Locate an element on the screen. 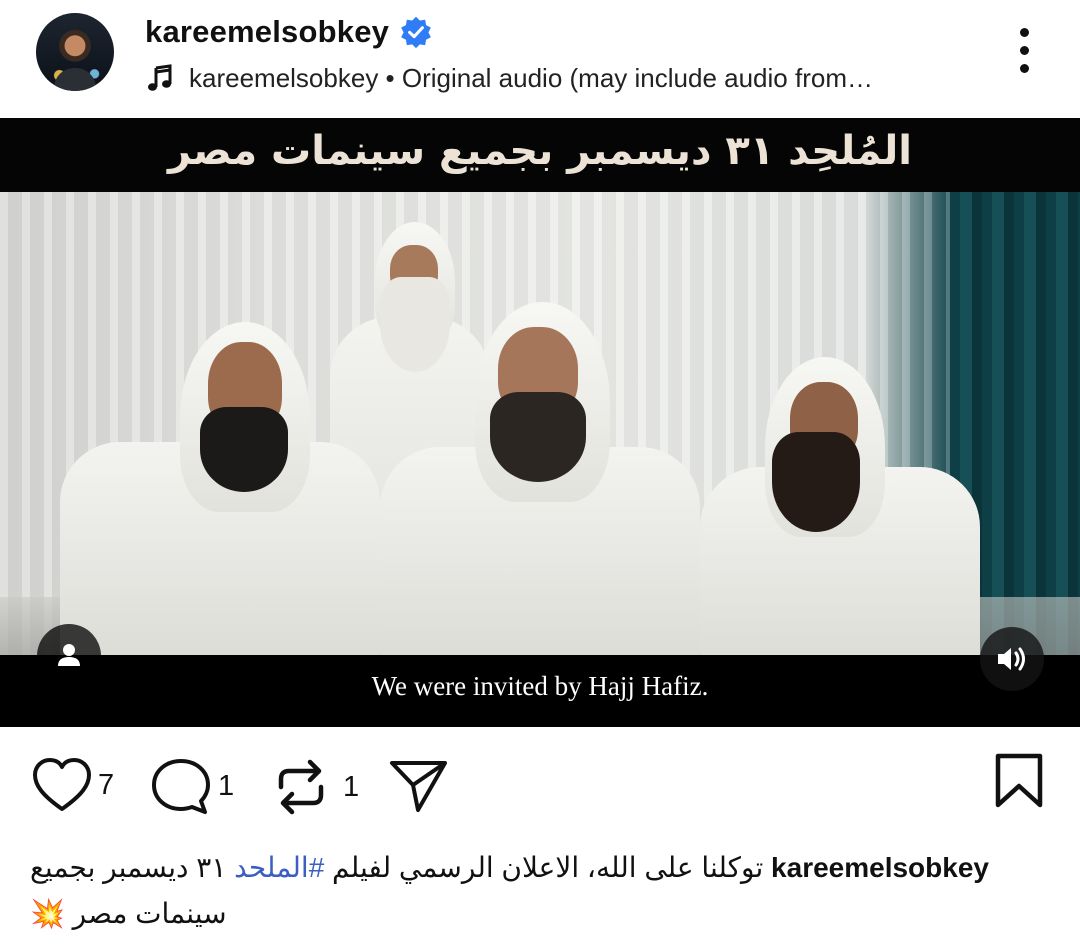  repost-button: 1 is located at coordinates (316, 787).